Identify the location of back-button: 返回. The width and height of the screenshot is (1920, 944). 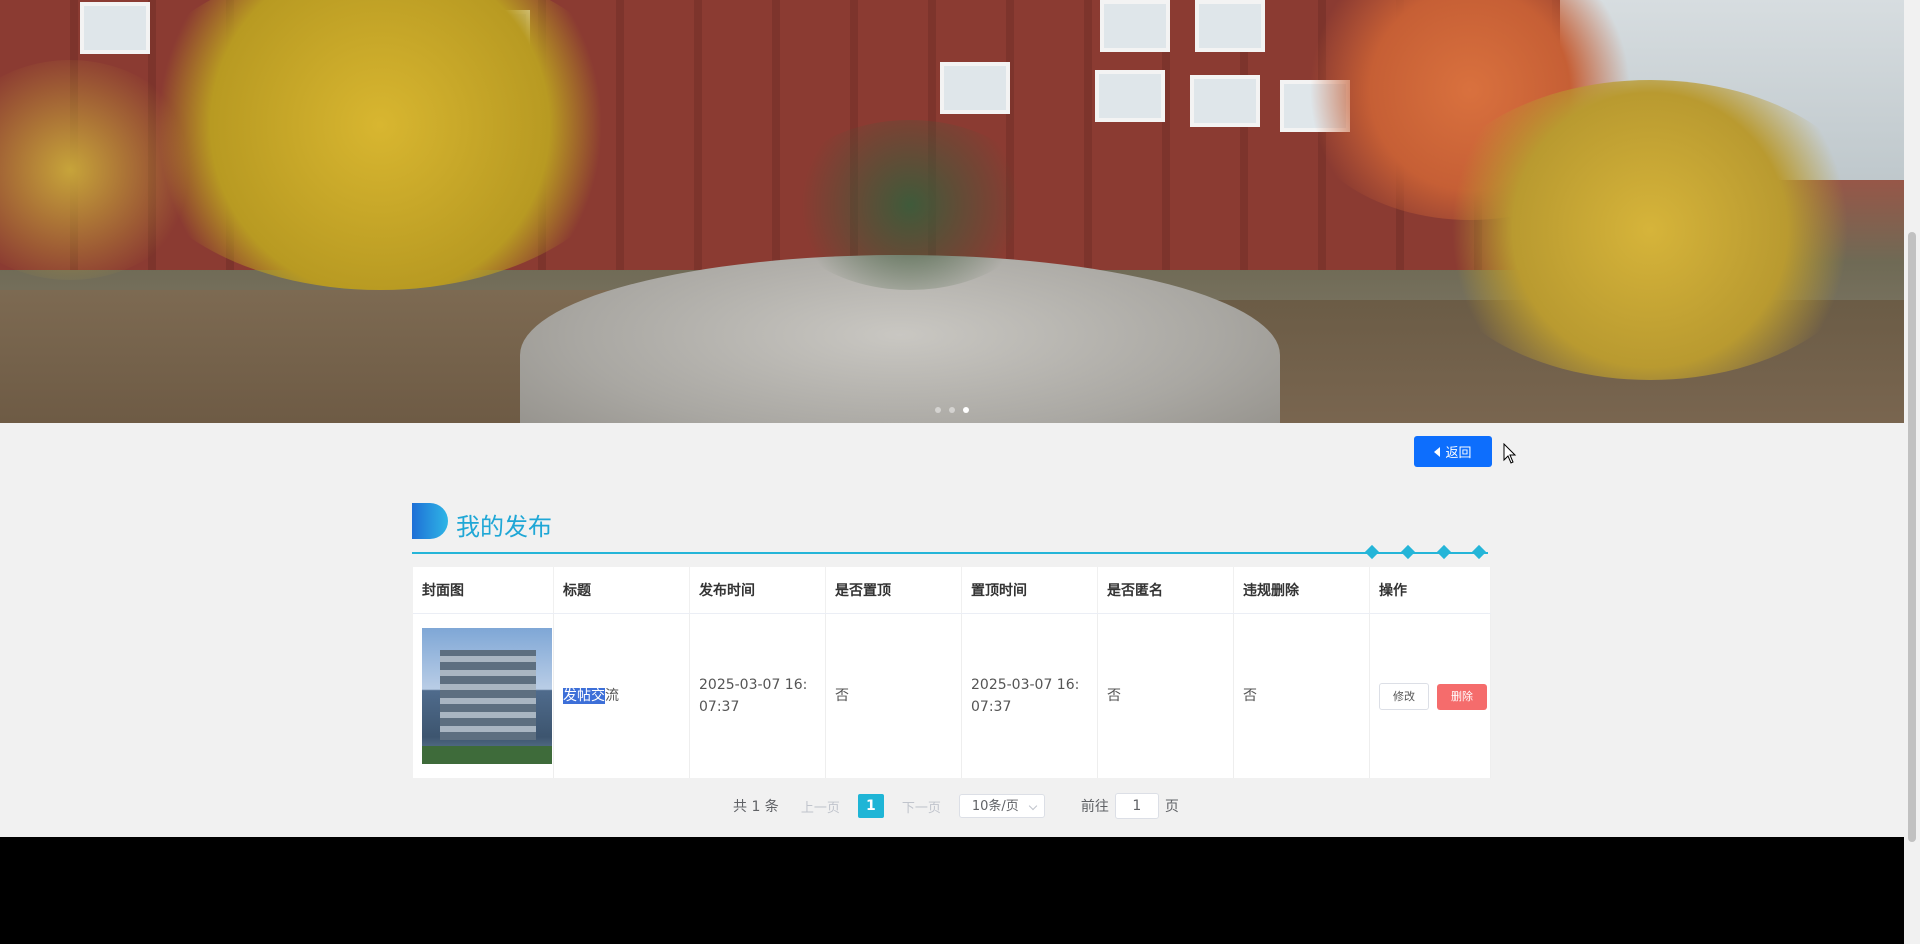
(1453, 451).